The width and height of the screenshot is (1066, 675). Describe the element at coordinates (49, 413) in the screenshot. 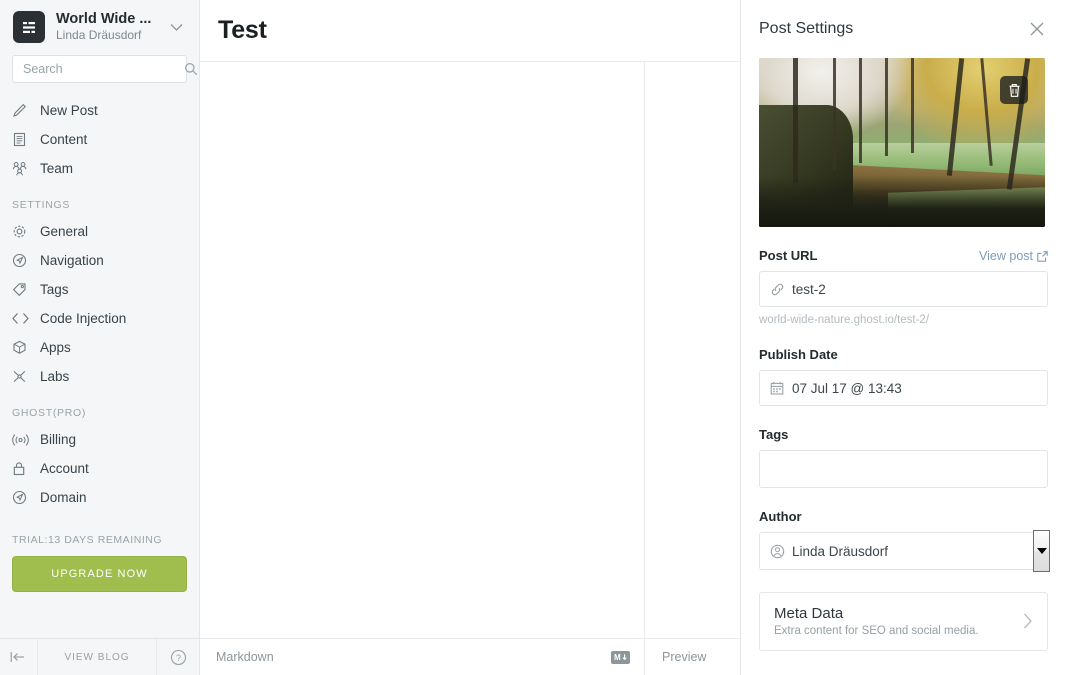

I see `sidebar-heading-ghostpro: GHOST(PRO)` at that location.